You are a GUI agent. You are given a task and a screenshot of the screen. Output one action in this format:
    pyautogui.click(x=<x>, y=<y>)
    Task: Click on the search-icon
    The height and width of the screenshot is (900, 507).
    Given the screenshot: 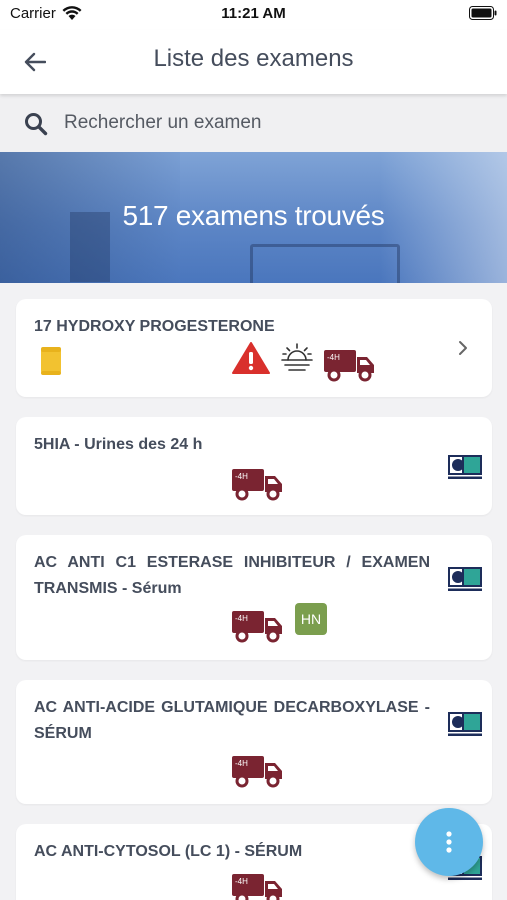 What is the action you would take?
    pyautogui.click(x=36, y=126)
    